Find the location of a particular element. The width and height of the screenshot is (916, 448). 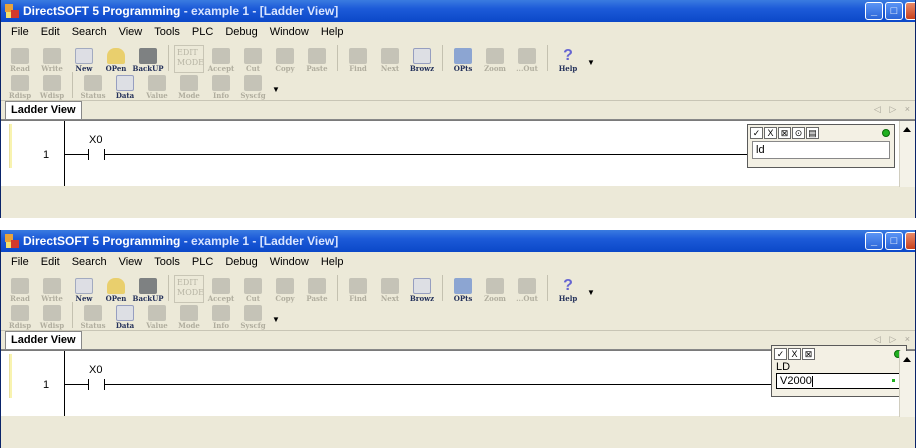

ladder-editor: 1 X0 ✓ X ⊠ ⊙ ▤ ld is located at coordinates (458, 153).